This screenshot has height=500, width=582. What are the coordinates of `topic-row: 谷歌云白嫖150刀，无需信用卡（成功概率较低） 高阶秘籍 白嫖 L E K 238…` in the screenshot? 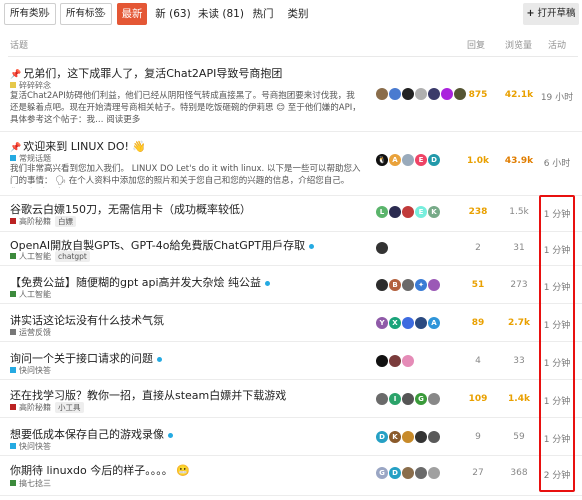 It's located at (291, 214).